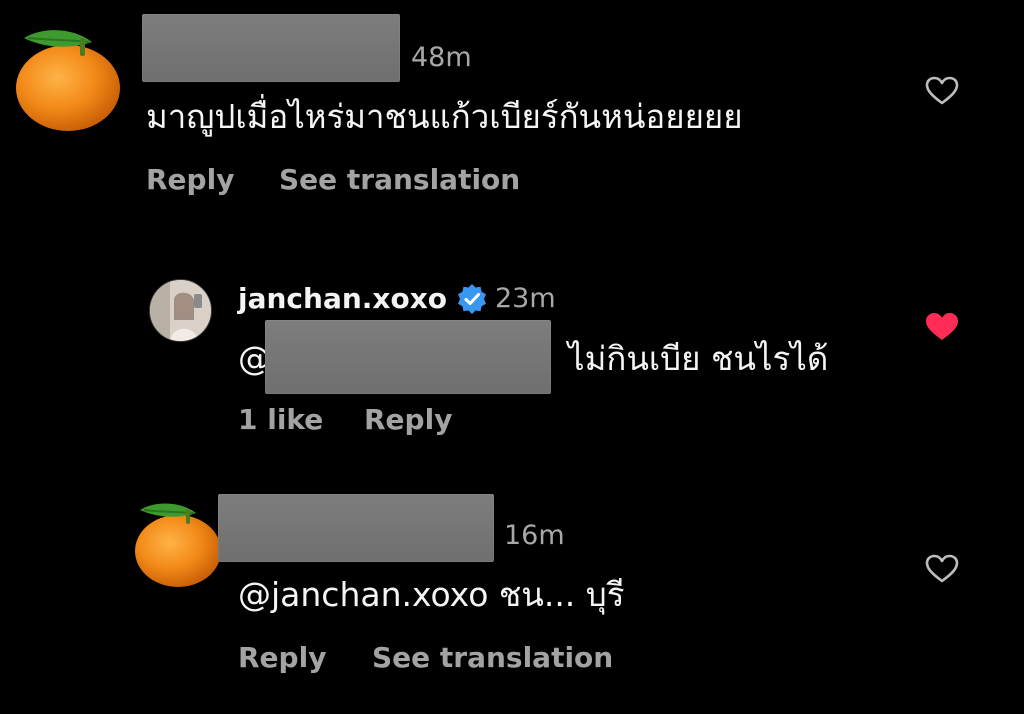 The width and height of the screenshot is (1024, 714). What do you see at coordinates (942, 327) in the screenshot?
I see `heart-filled-icon` at bounding box center [942, 327].